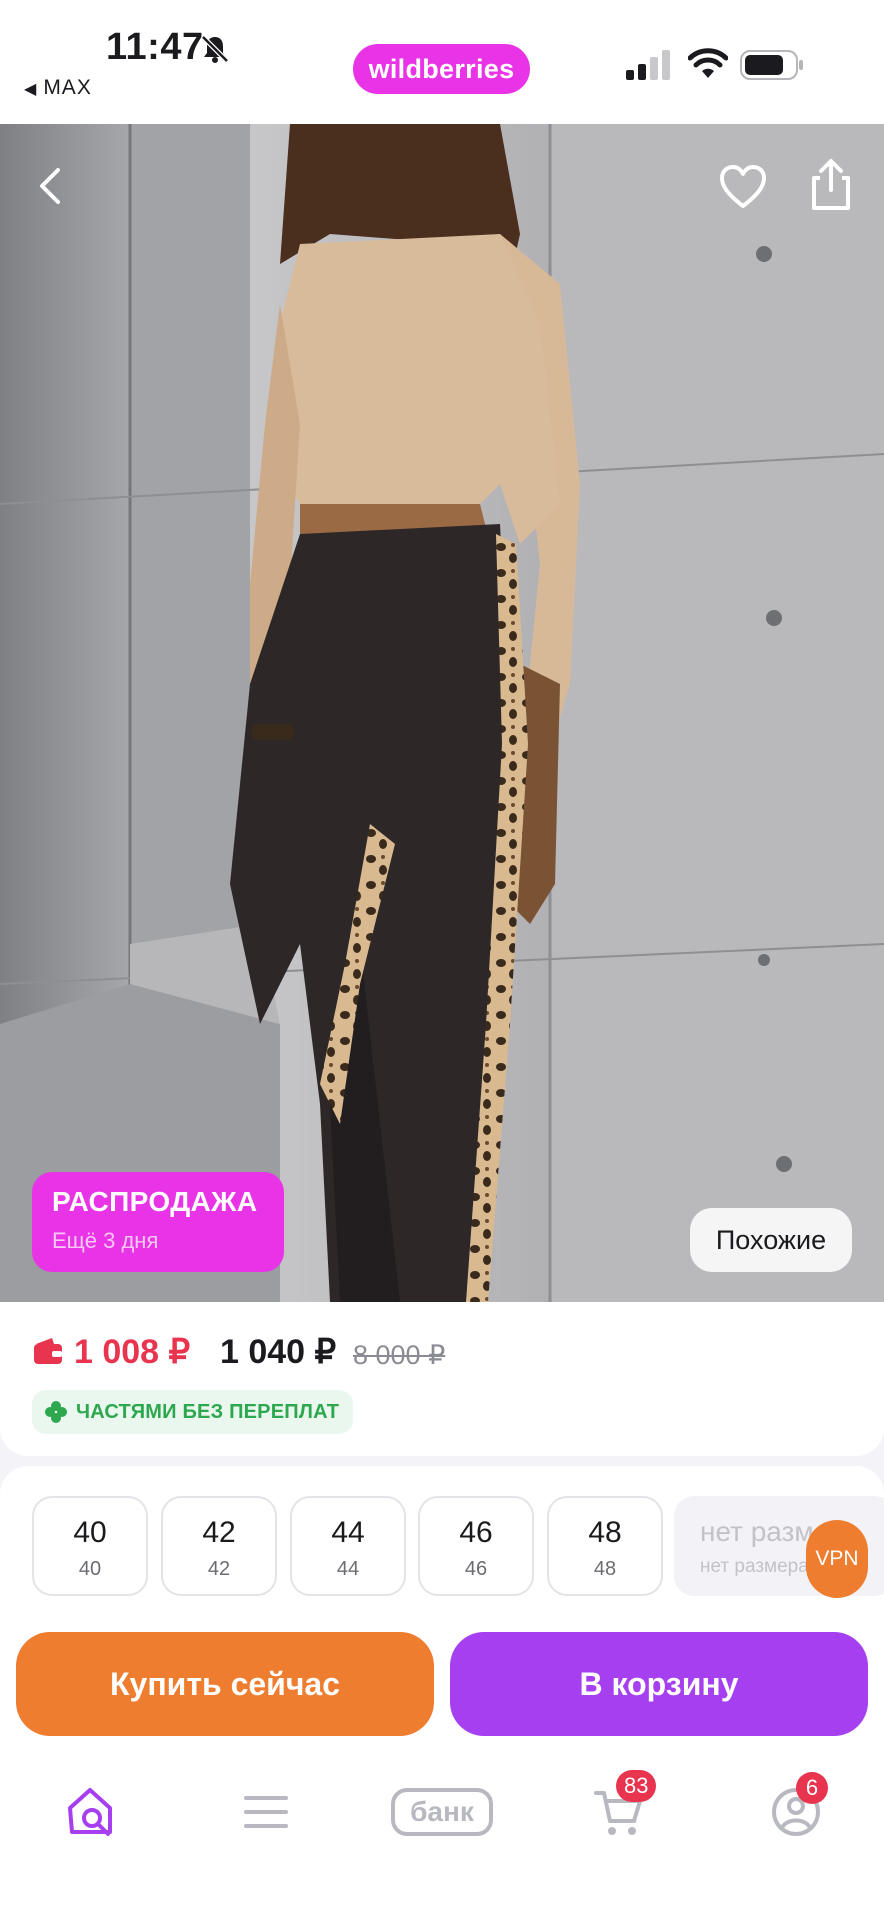  What do you see at coordinates (348, 1569) in the screenshot?
I see `size-ru: 44` at bounding box center [348, 1569].